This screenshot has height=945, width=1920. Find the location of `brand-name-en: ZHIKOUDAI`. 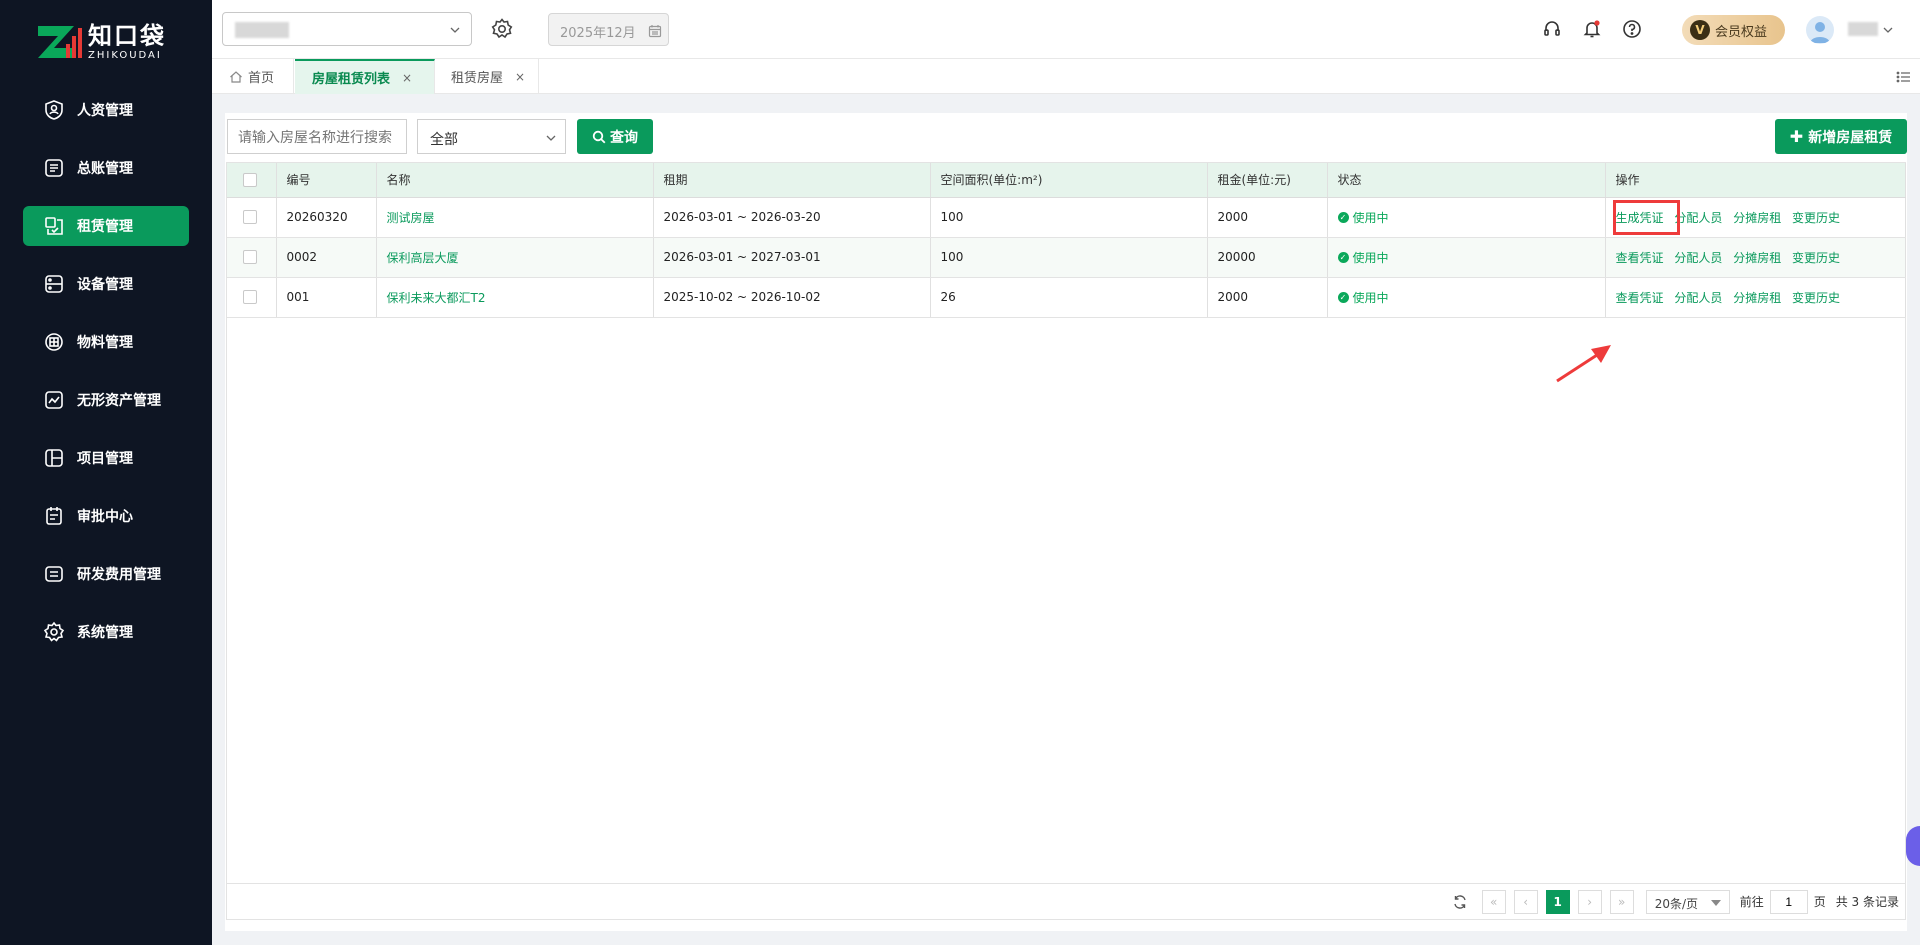

brand-name-en: ZHIKOUDAI is located at coordinates (125, 55).